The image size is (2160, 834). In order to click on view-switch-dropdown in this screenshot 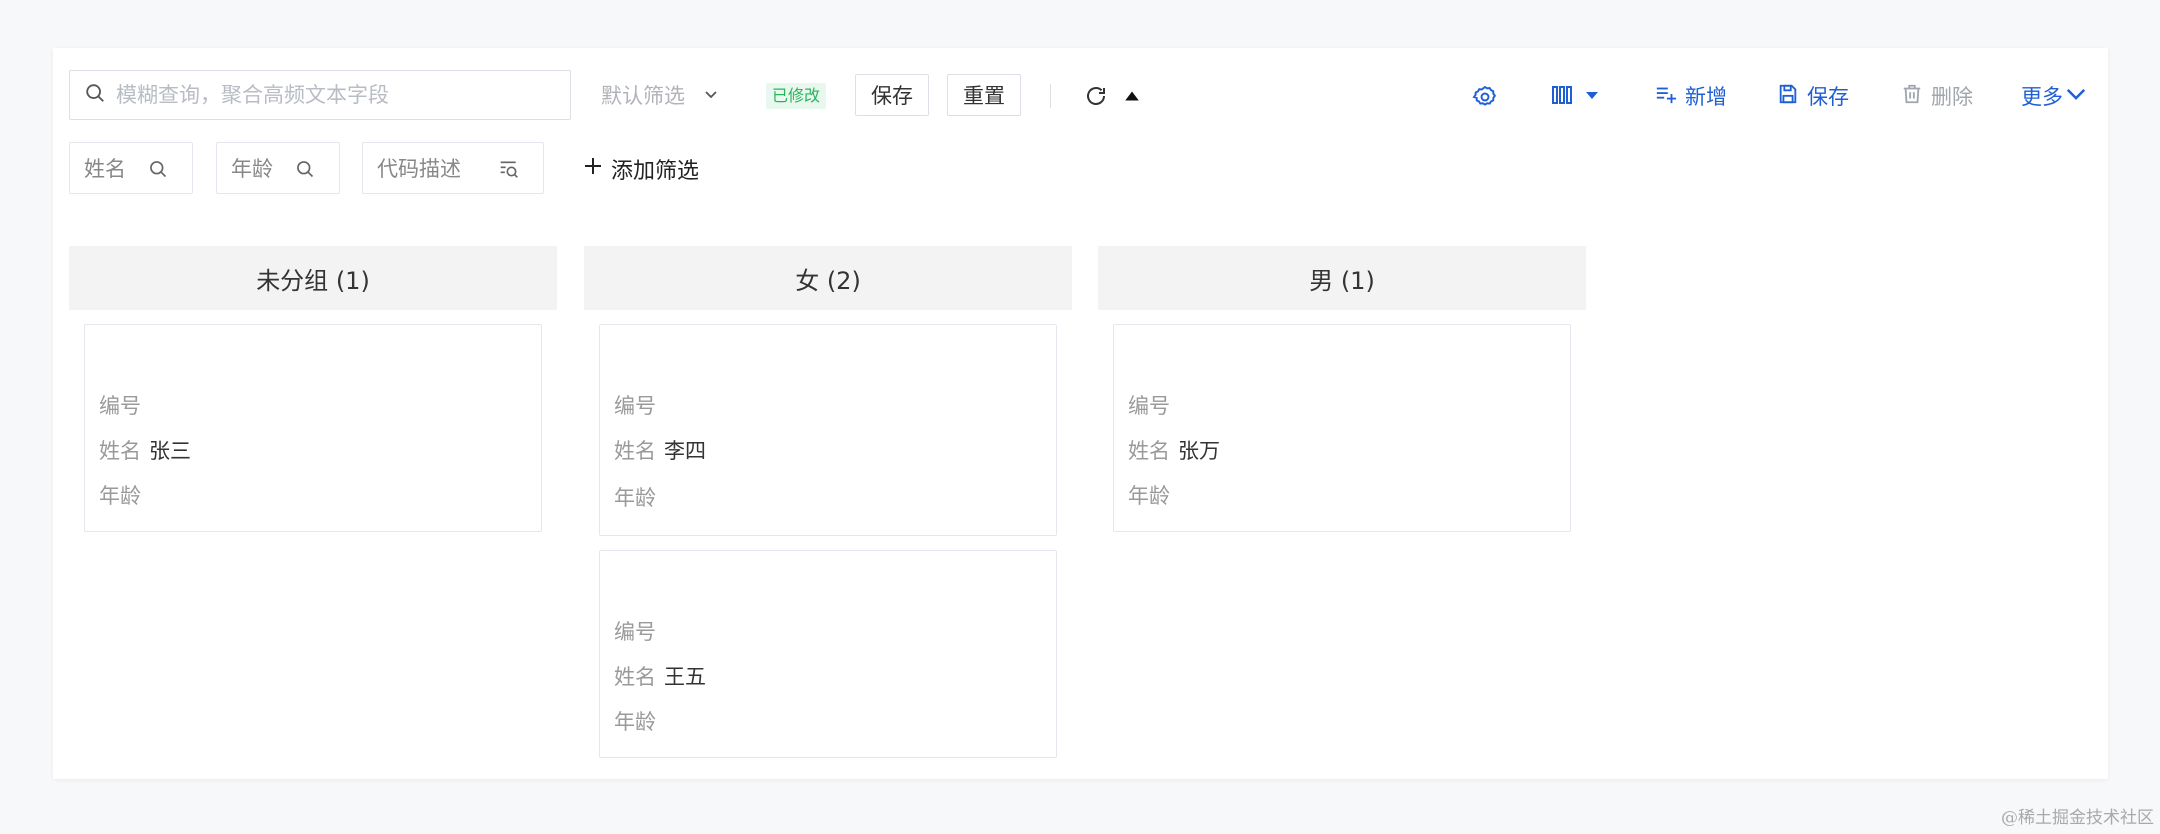, I will do `click(1575, 97)`.